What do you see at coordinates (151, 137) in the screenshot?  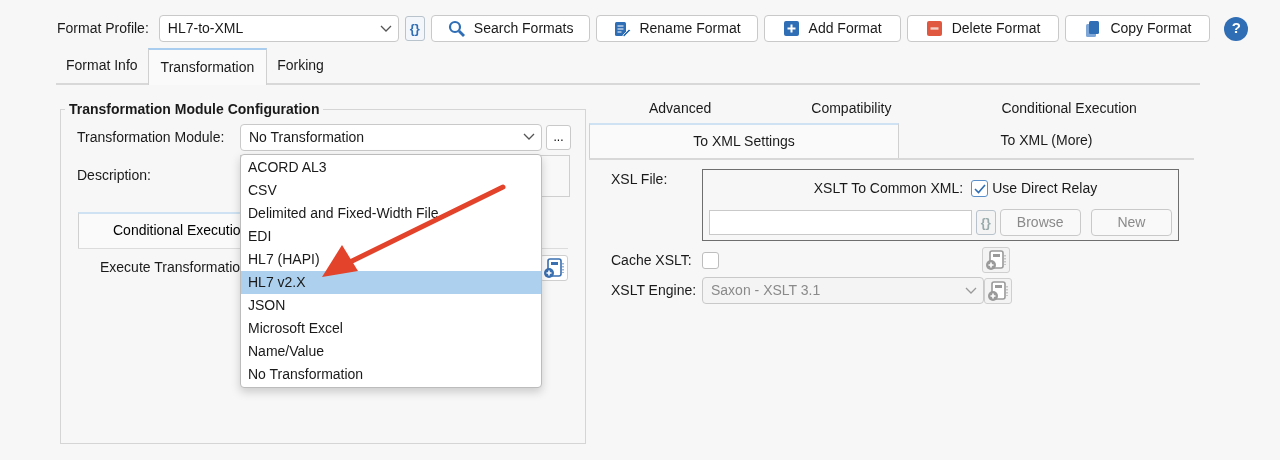 I see `field-label: Transformation Module:` at bounding box center [151, 137].